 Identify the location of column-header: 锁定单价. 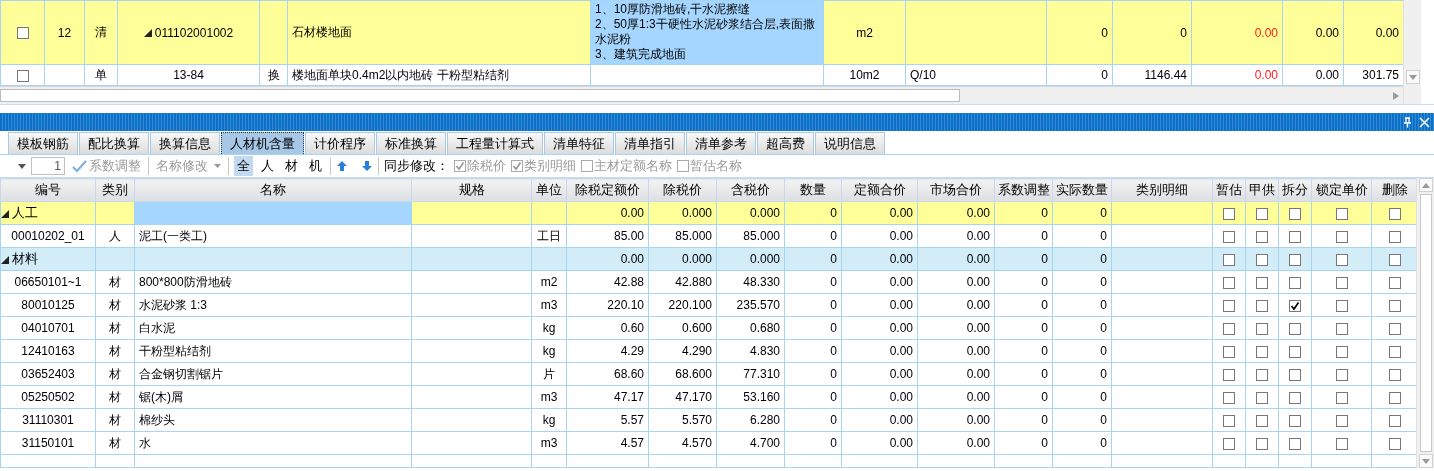
(1341, 190).